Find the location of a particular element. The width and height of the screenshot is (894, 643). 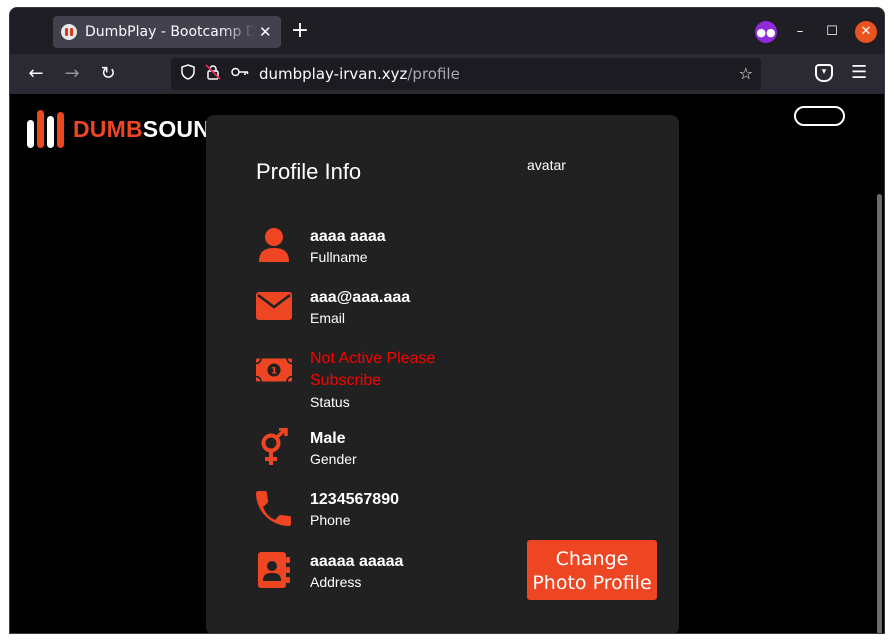

private-browsing-icon: ●● is located at coordinates (766, 32).